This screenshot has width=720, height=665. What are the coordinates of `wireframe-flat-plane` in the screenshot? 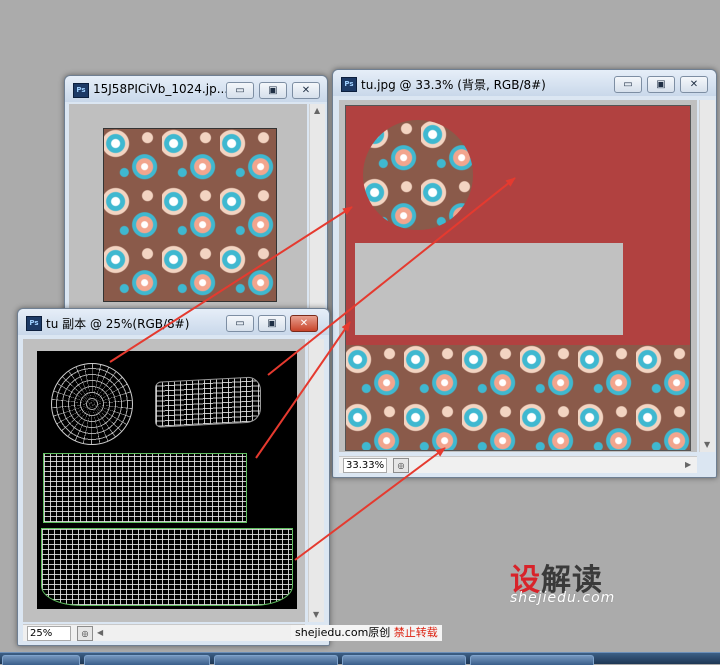 It's located at (145, 488).